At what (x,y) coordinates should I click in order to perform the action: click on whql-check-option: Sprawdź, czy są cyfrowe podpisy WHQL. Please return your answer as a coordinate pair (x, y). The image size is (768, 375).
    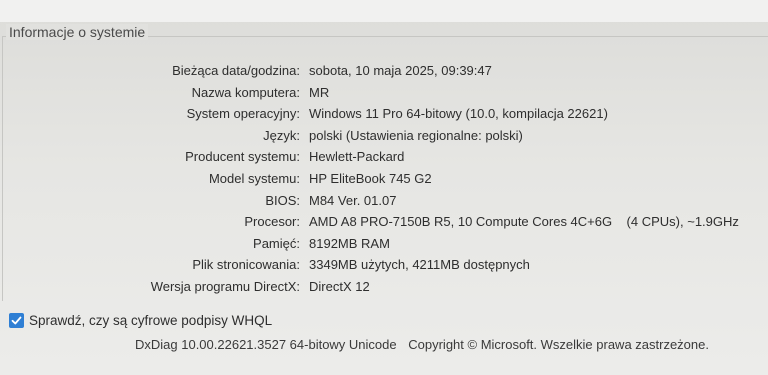
    Looking at the image, I should click on (140, 320).